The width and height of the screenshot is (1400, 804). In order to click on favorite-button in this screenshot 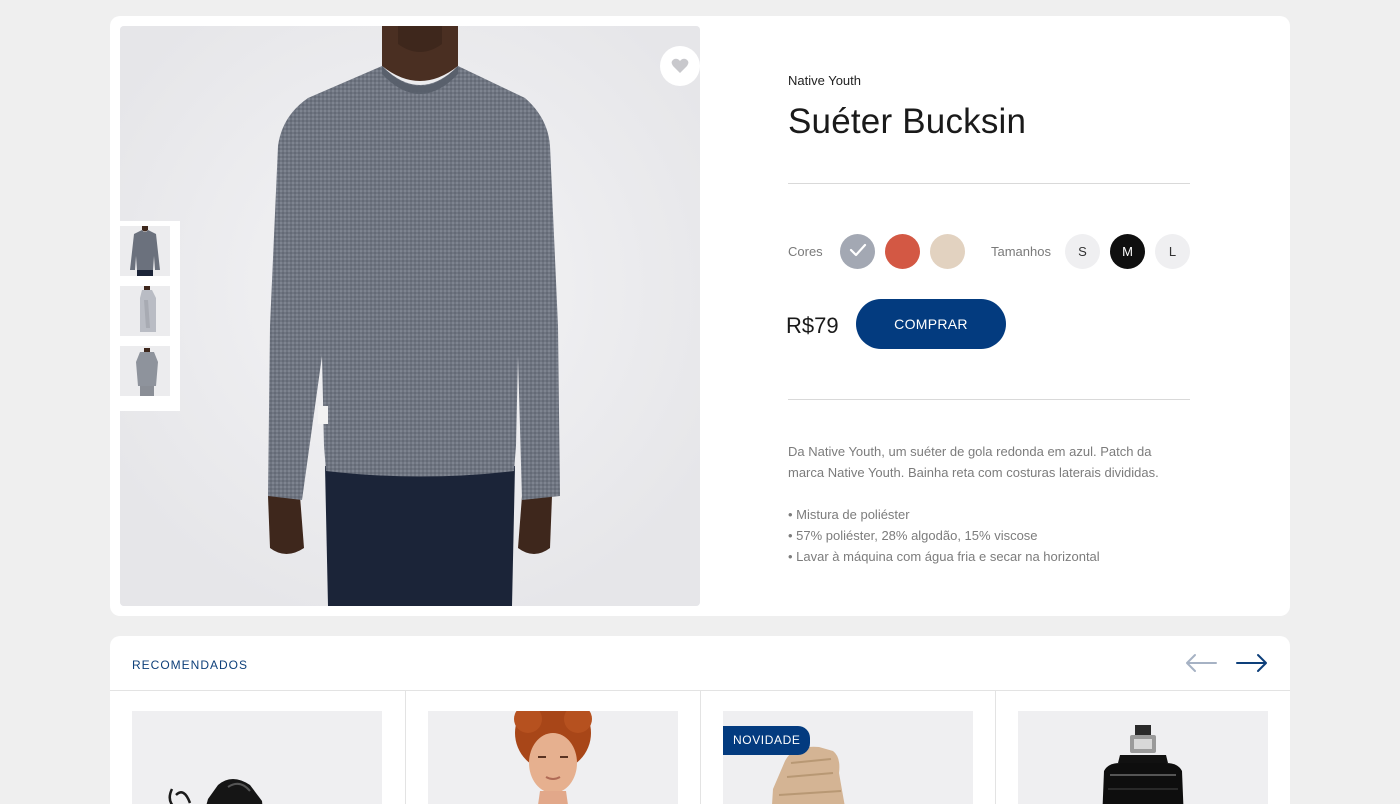, I will do `click(680, 66)`.